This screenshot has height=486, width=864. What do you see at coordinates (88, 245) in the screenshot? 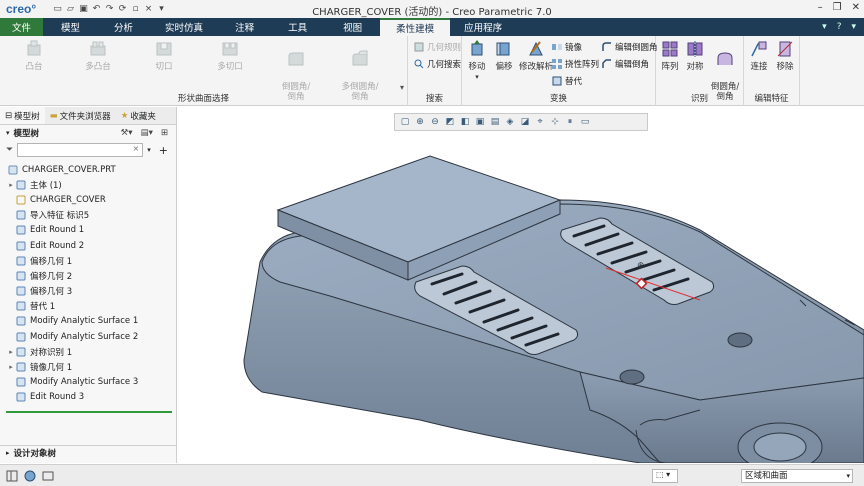
I see `tree-item: Edit Round 2` at bounding box center [88, 245].